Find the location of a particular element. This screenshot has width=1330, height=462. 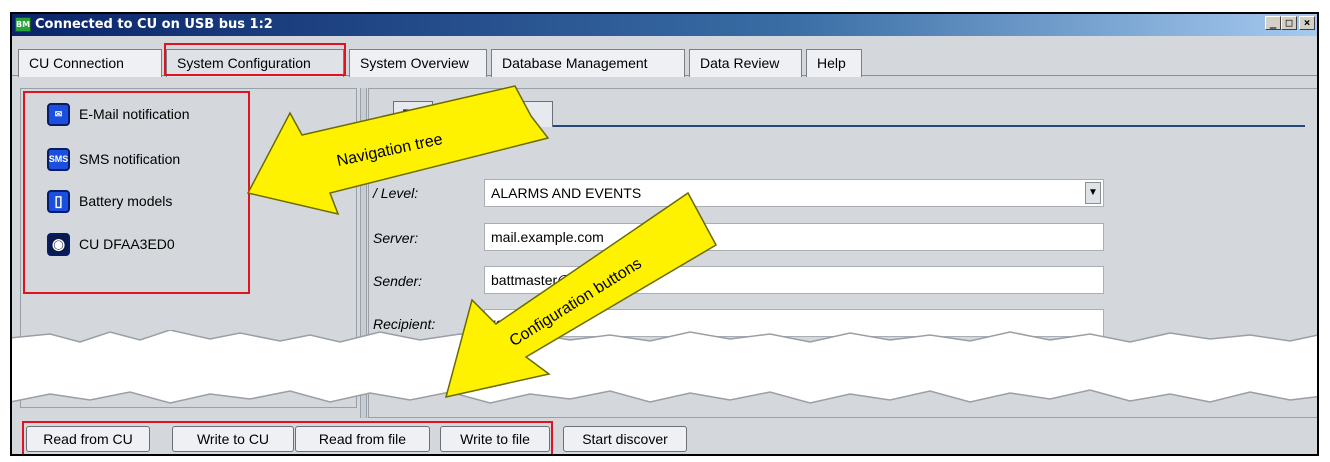

tab-system-configuration: System Configuration is located at coordinates (255, 63).